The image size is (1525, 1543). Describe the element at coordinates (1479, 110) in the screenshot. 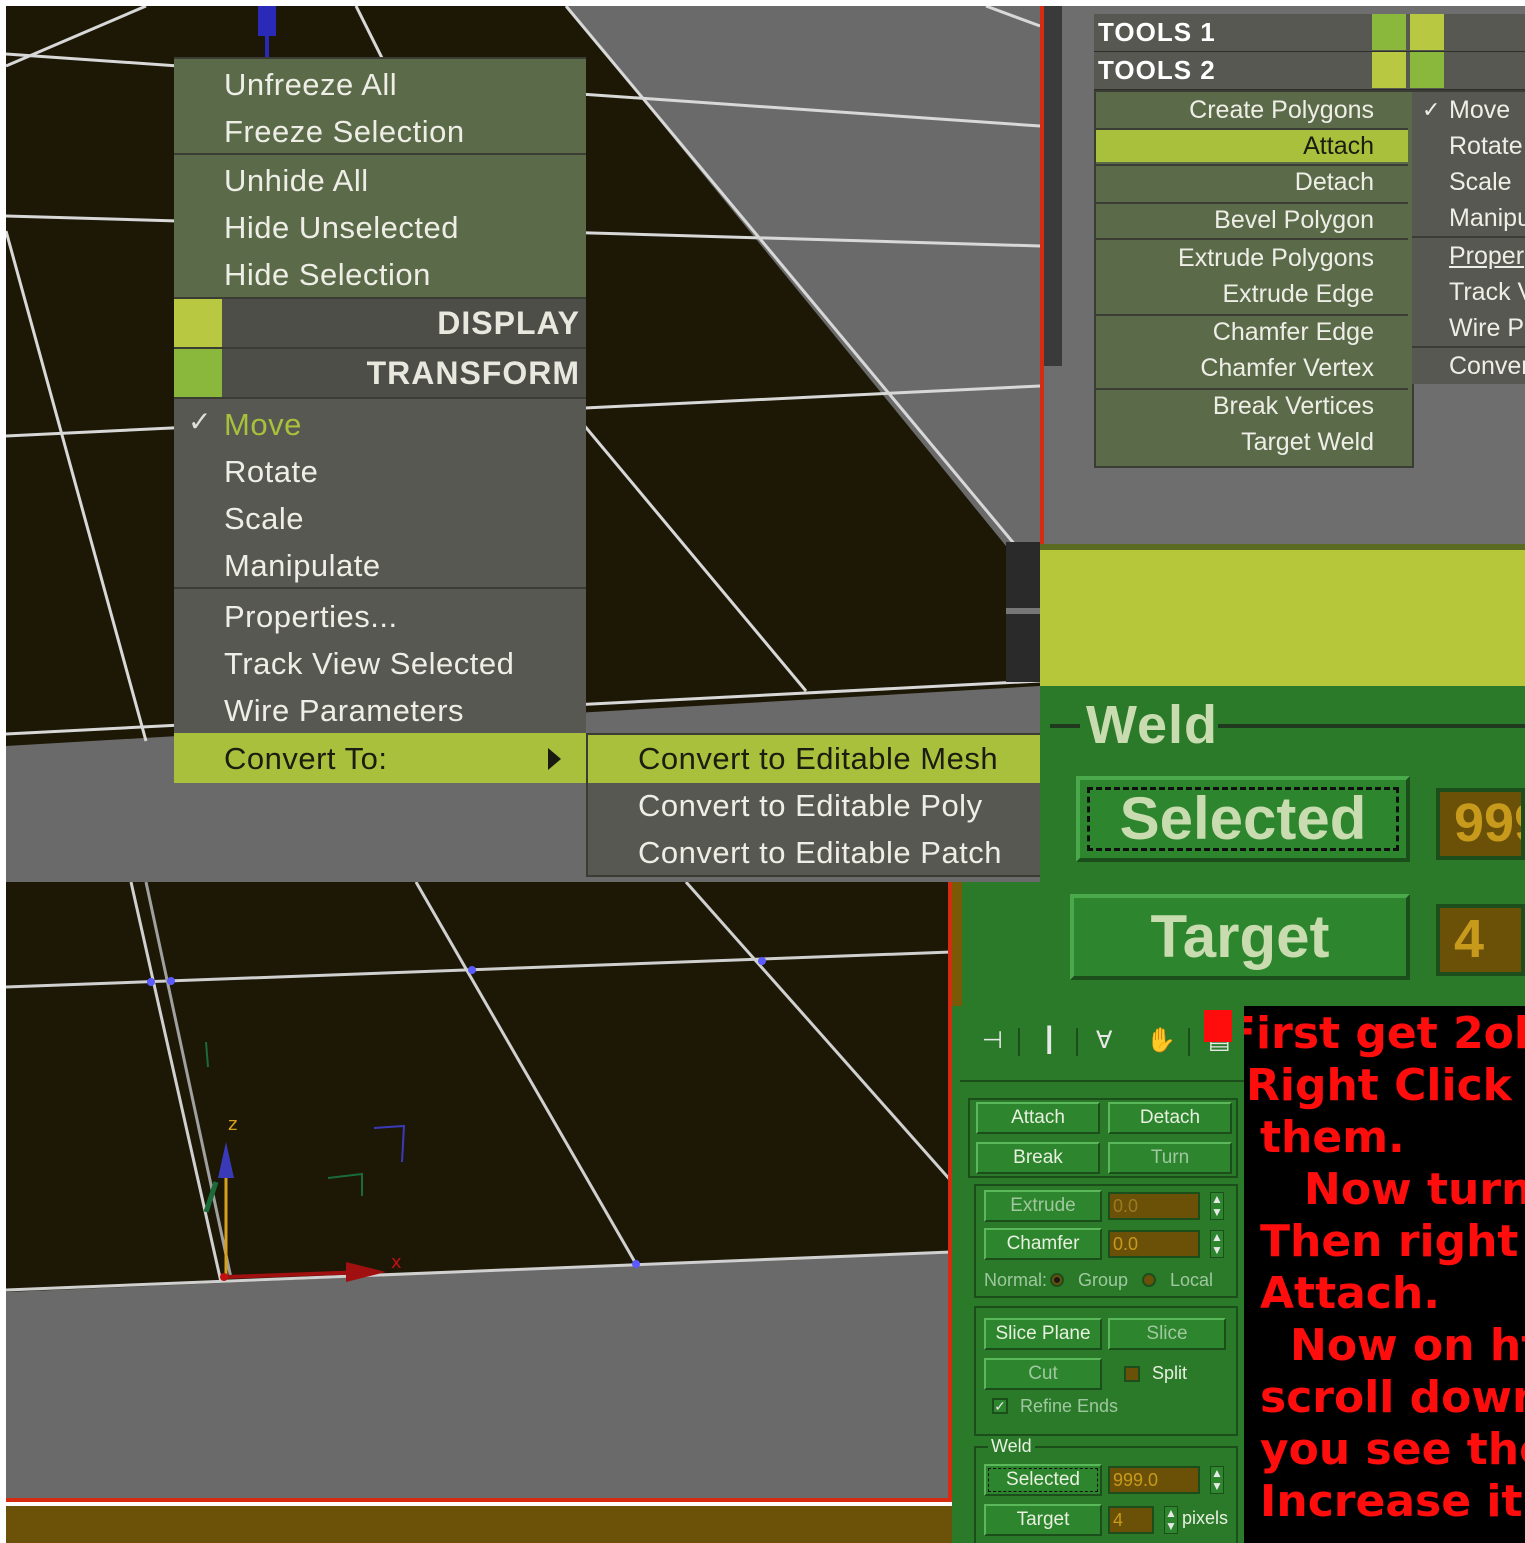

I see `menu-item-move-2: Move` at that location.